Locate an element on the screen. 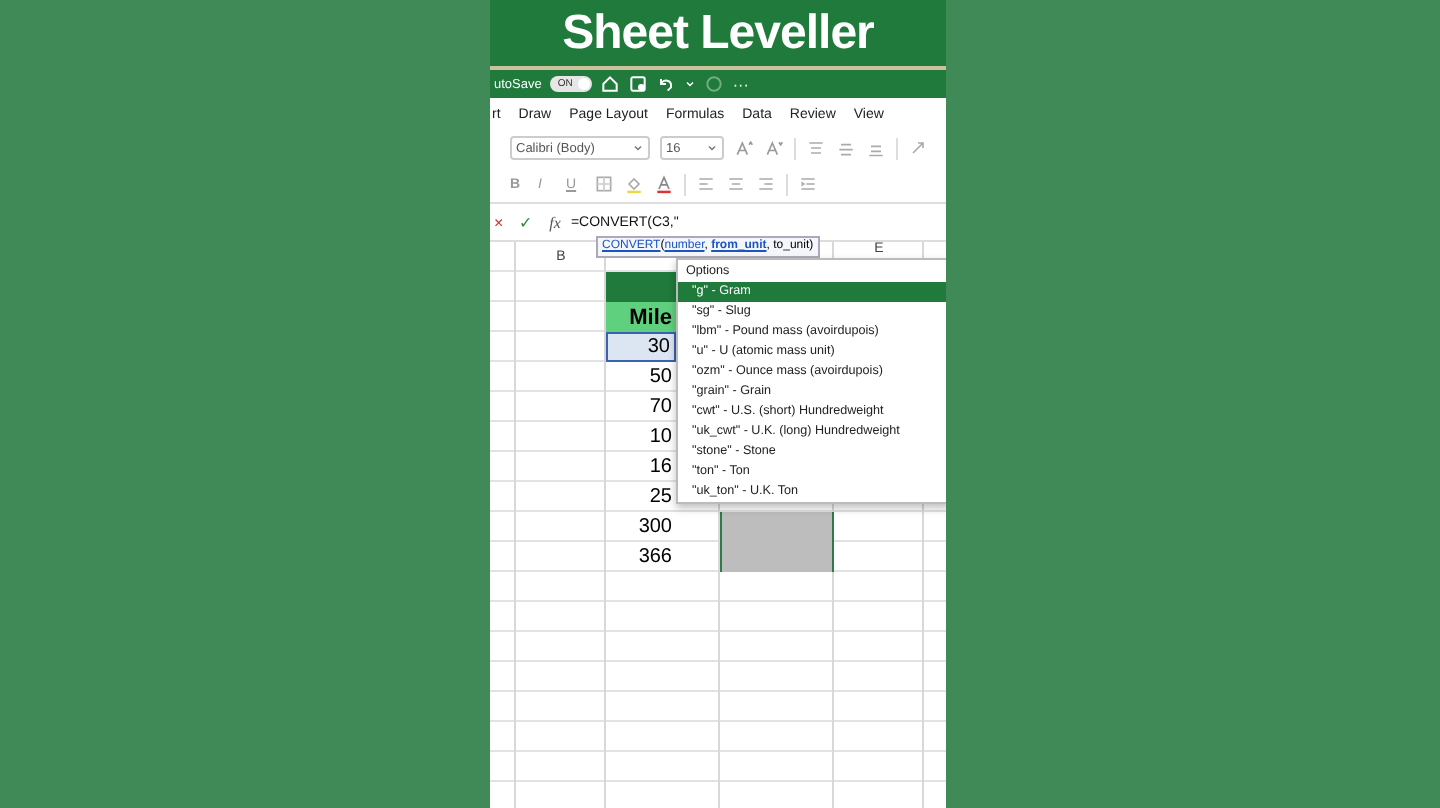 The width and height of the screenshot is (1440, 808). table-cell-text: 10 is located at coordinates (660, 438).